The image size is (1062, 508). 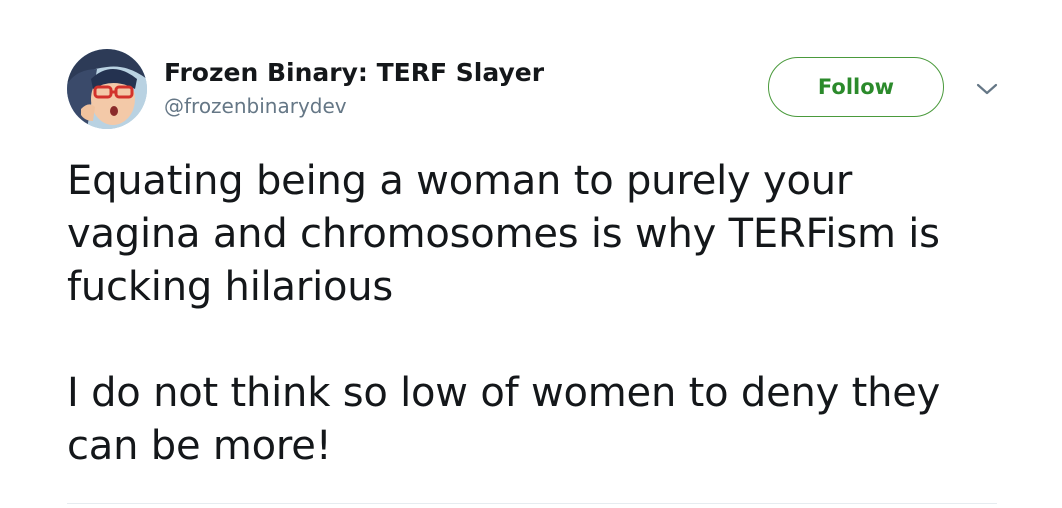 What do you see at coordinates (199, 446) in the screenshot?
I see `tweet-line: can be more!` at bounding box center [199, 446].